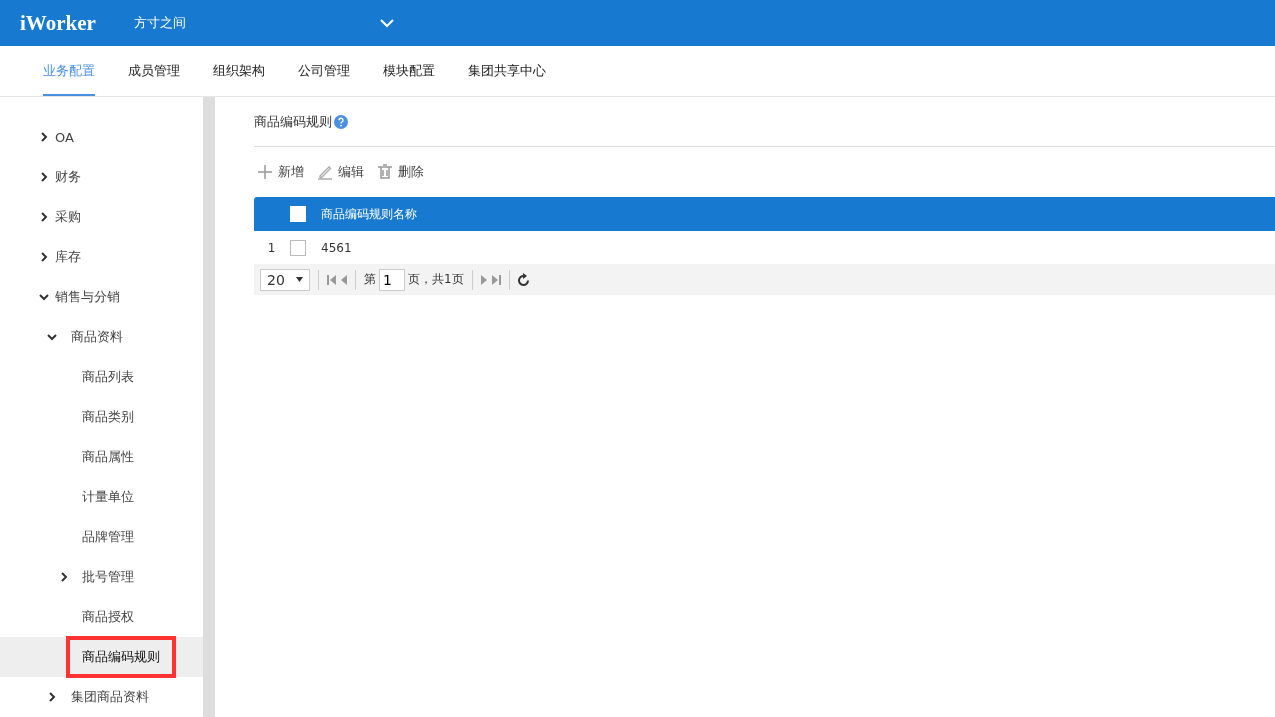 This screenshot has height=717, width=1275. I want to click on sidebar-item: 品牌管理, so click(101, 537).